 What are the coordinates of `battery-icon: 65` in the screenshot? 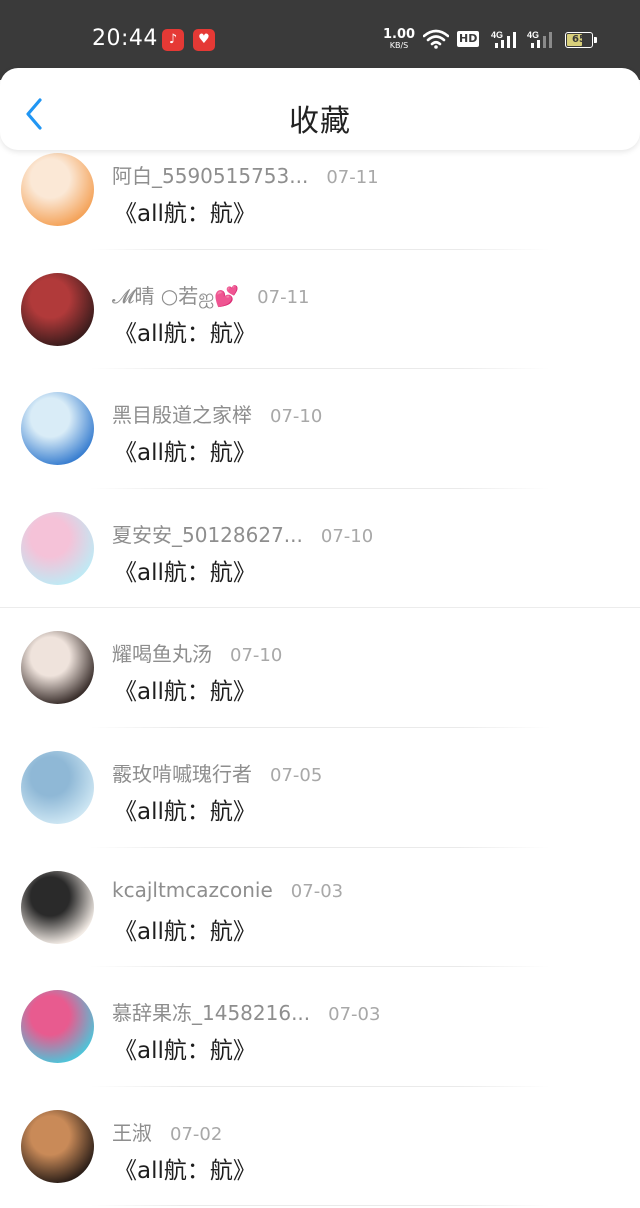 It's located at (579, 40).